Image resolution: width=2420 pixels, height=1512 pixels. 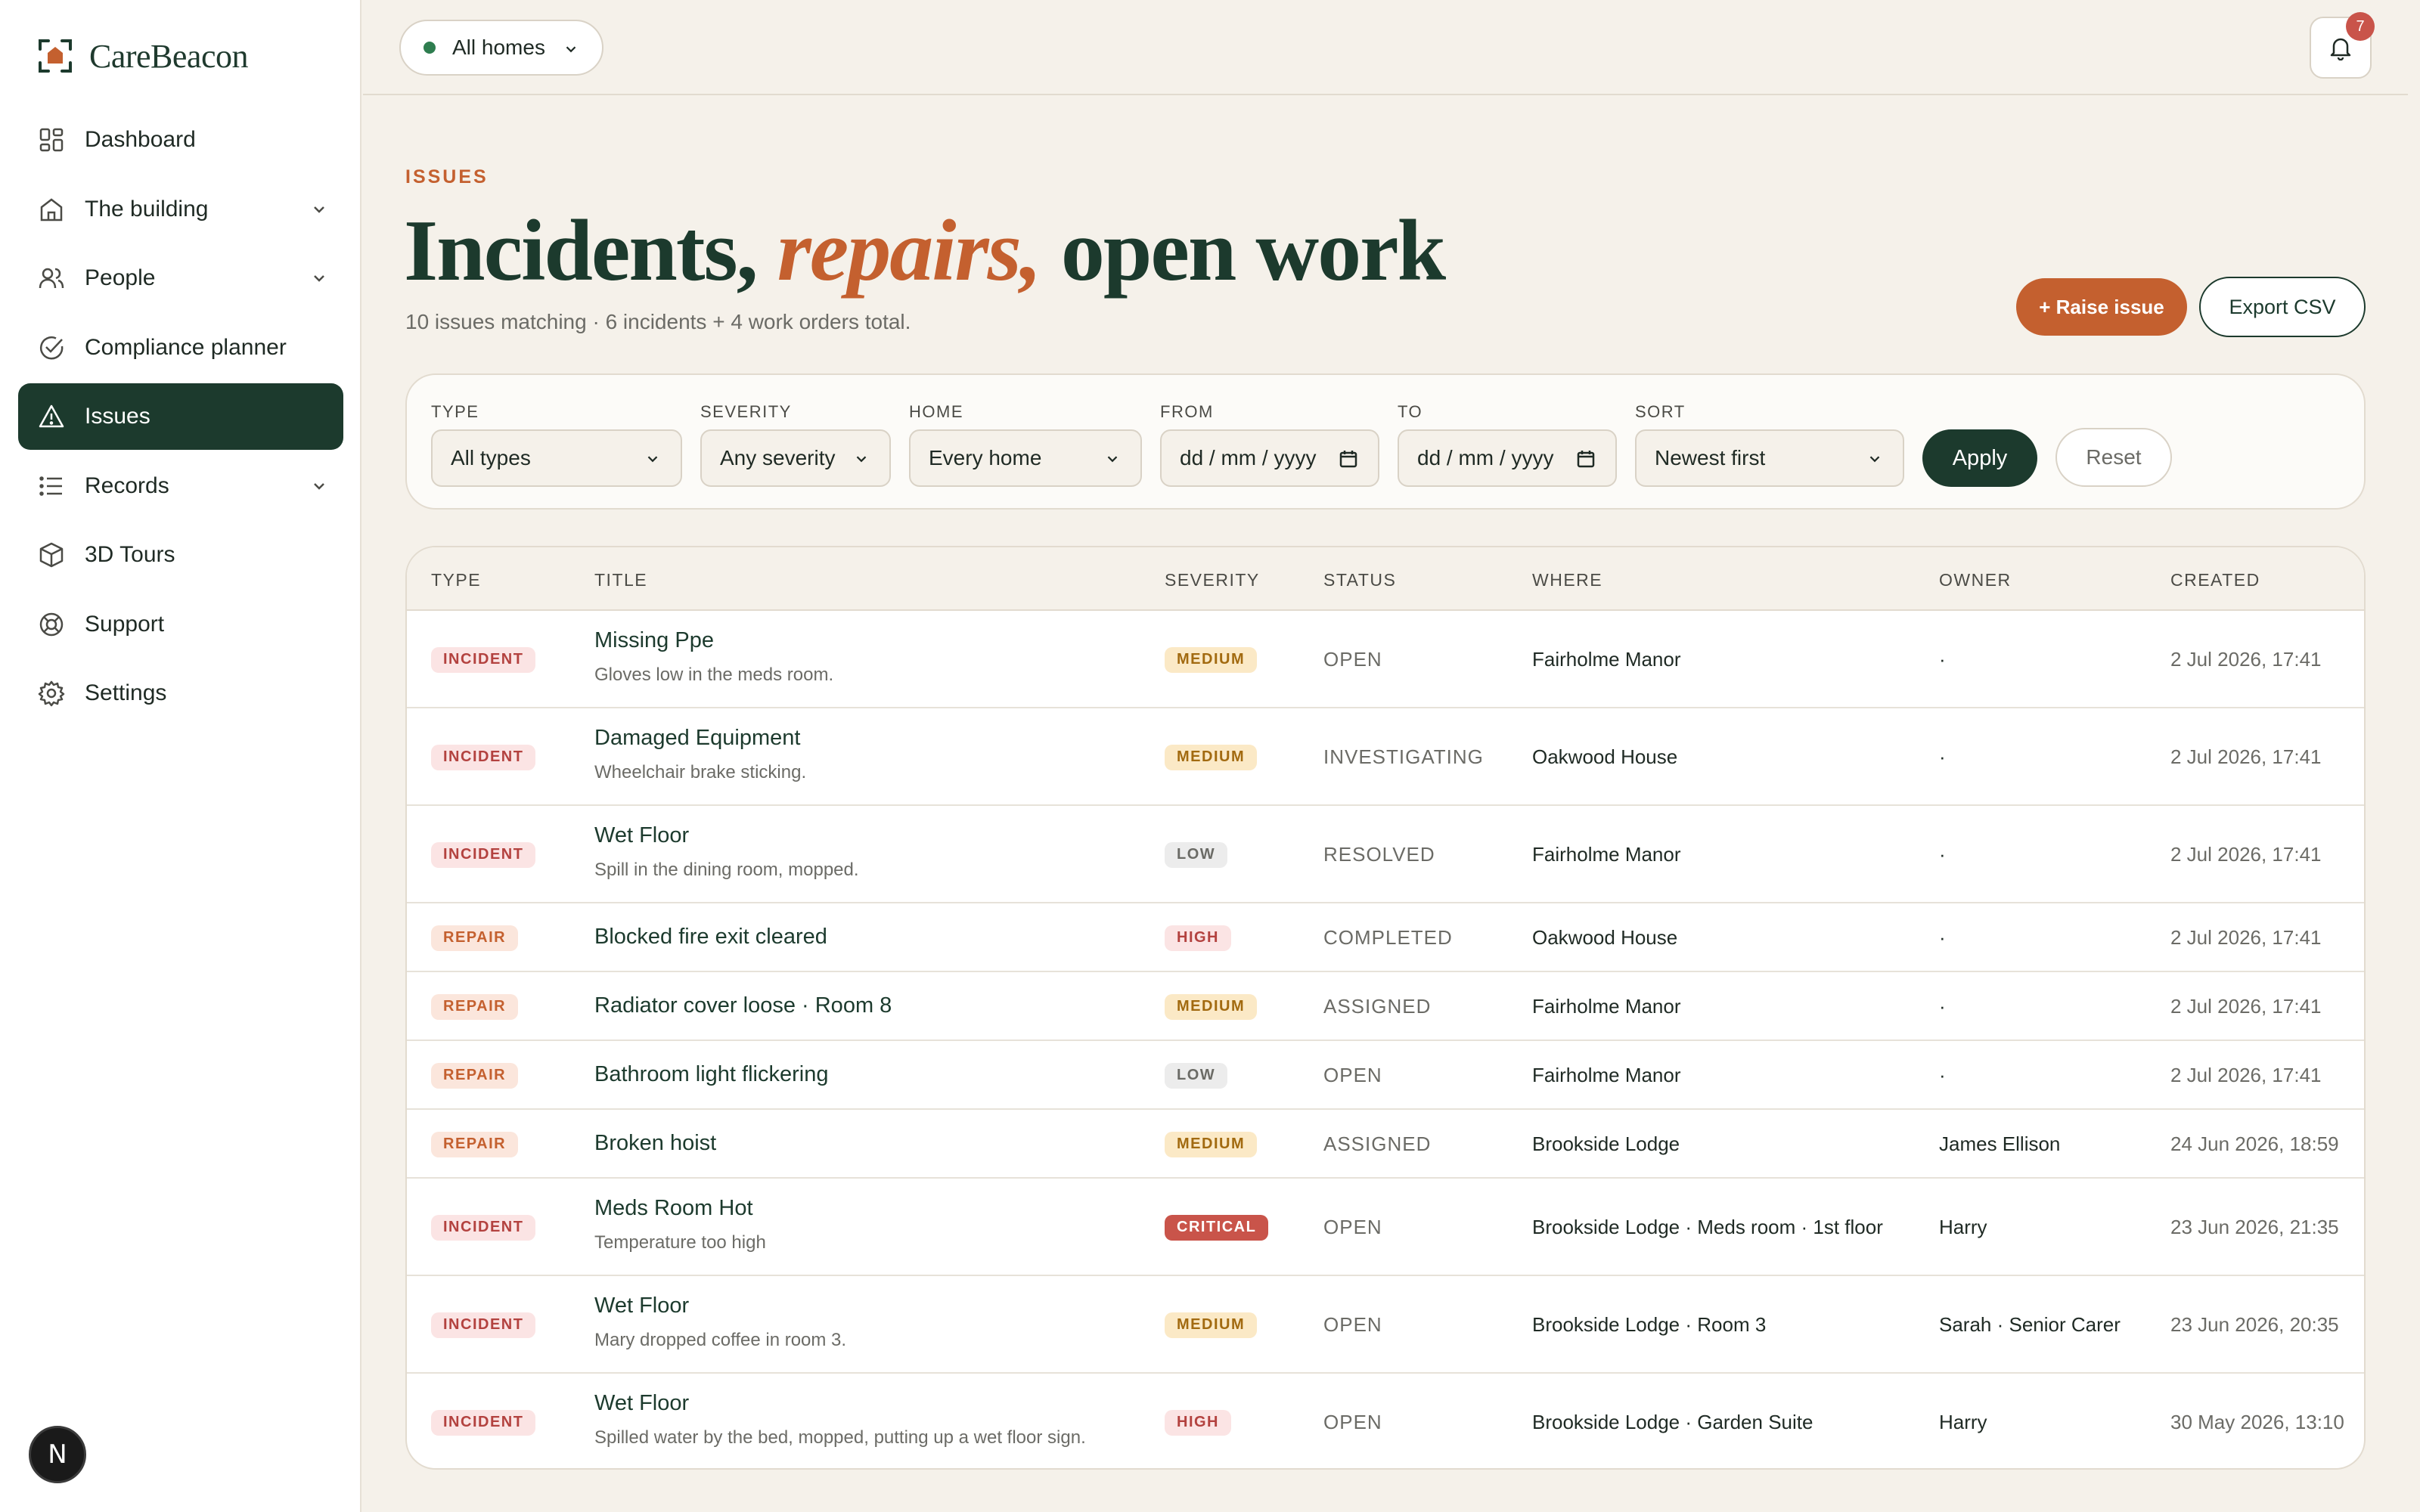 I want to click on status-text: COMPLETED, so click(x=1388, y=937).